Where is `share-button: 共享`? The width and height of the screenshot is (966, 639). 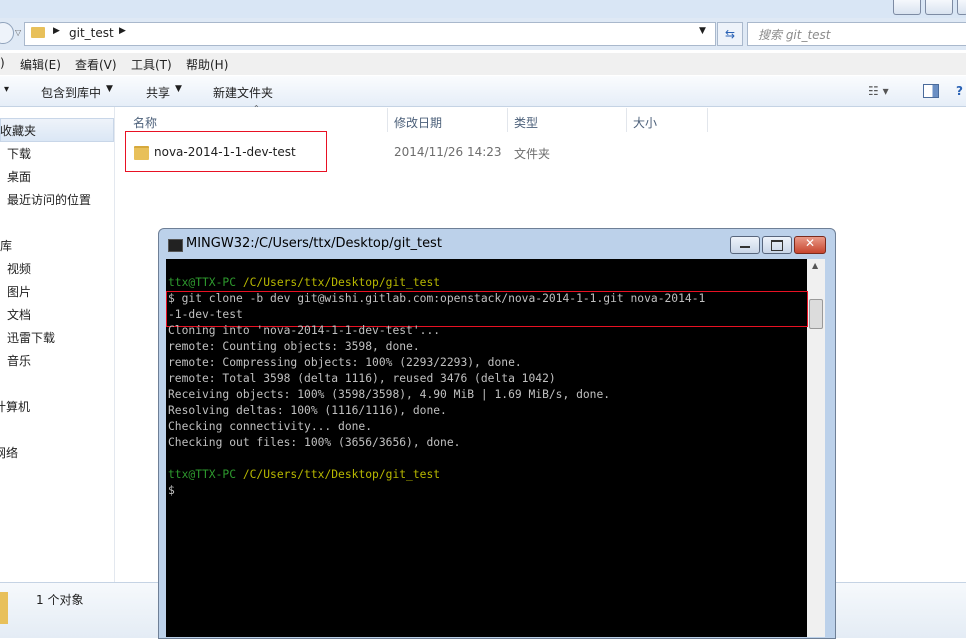
share-button: 共享 is located at coordinates (158, 92).